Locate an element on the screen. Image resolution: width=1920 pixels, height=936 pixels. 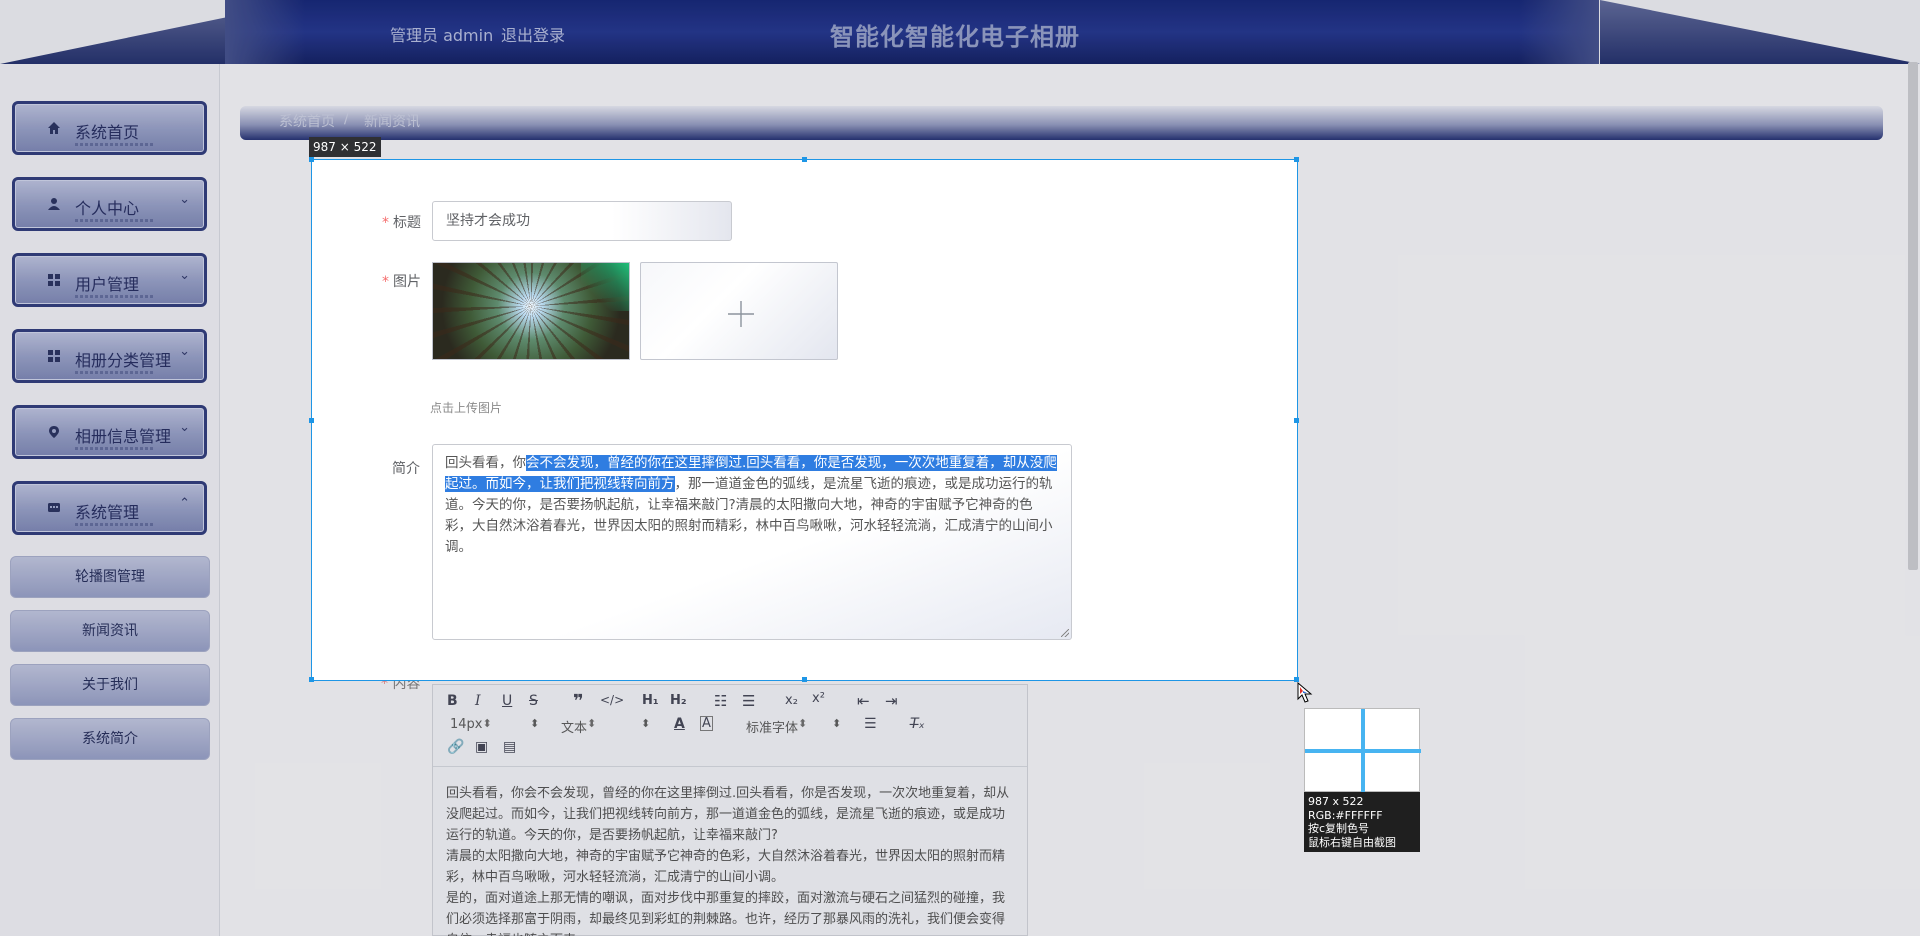
magnifier-view is located at coordinates (1362, 750).